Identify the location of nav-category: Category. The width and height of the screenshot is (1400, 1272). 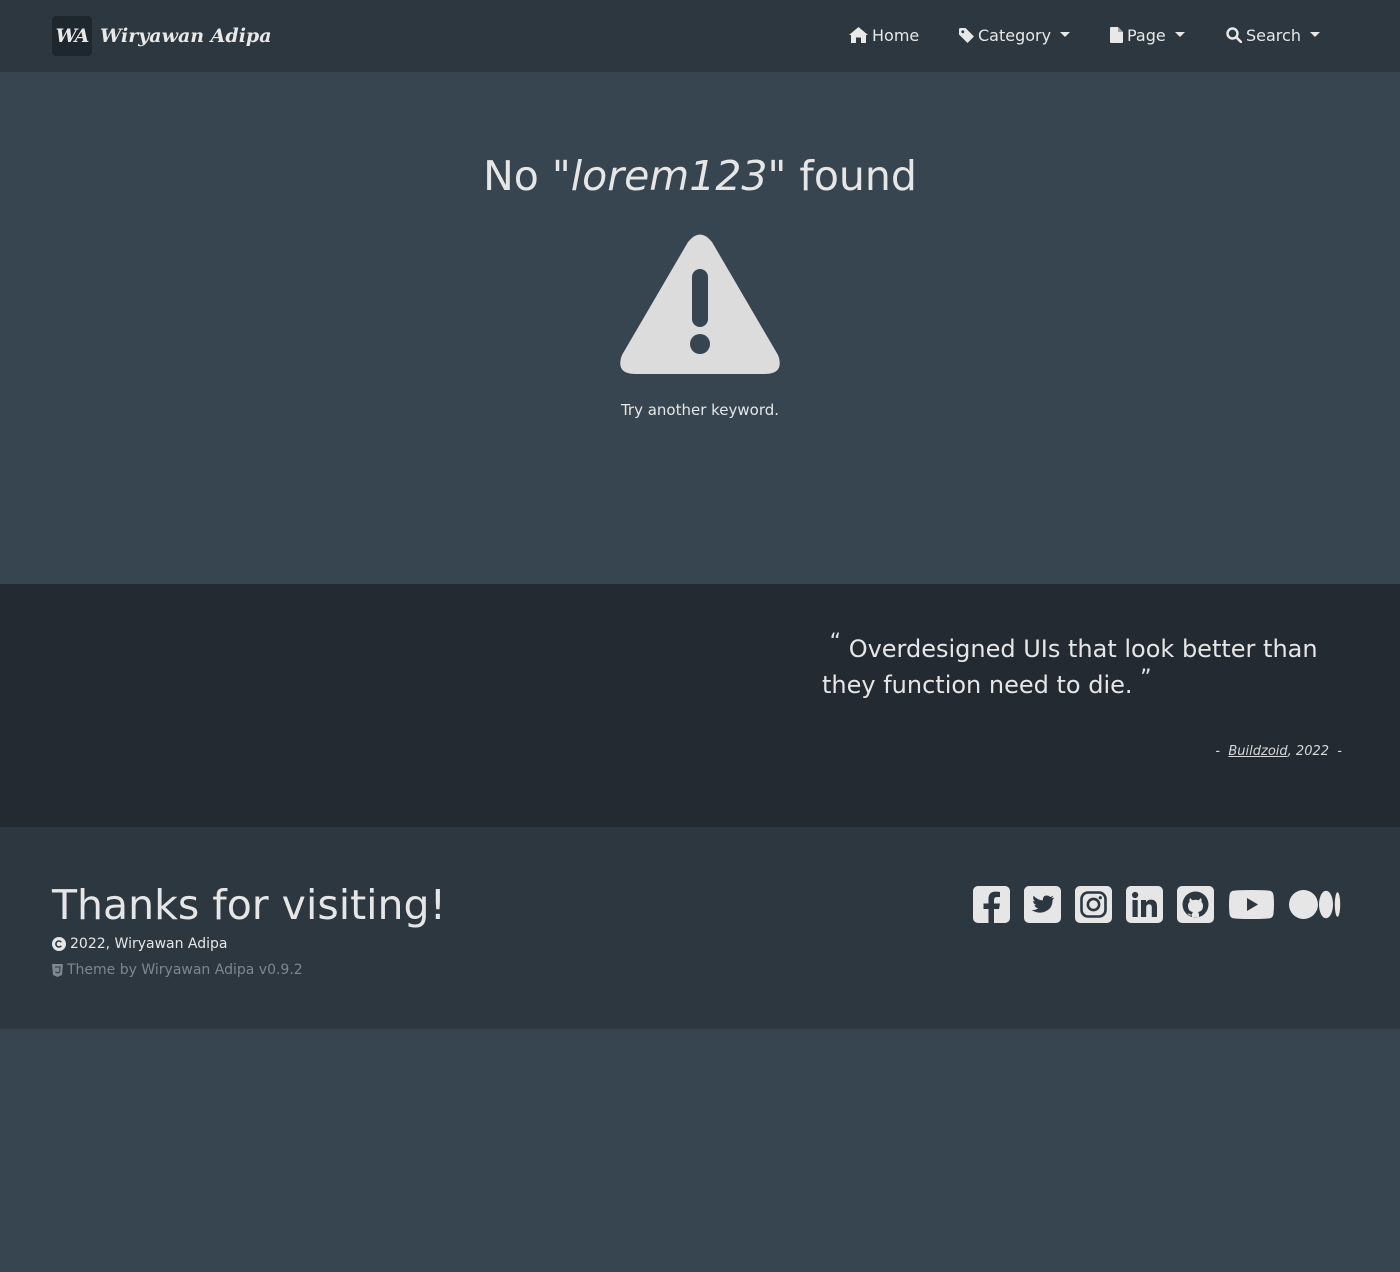
(1015, 35).